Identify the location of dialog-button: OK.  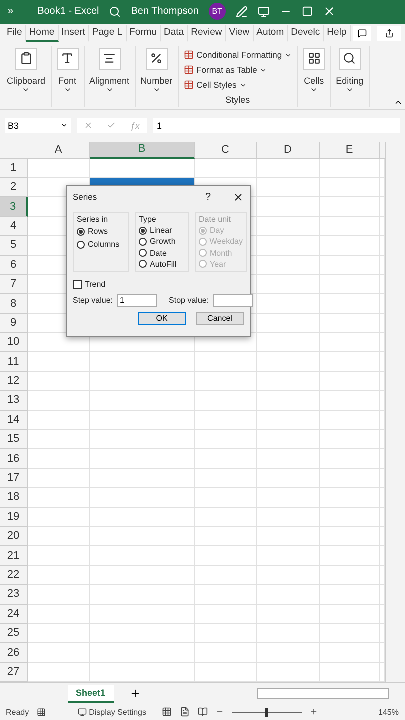
(162, 318).